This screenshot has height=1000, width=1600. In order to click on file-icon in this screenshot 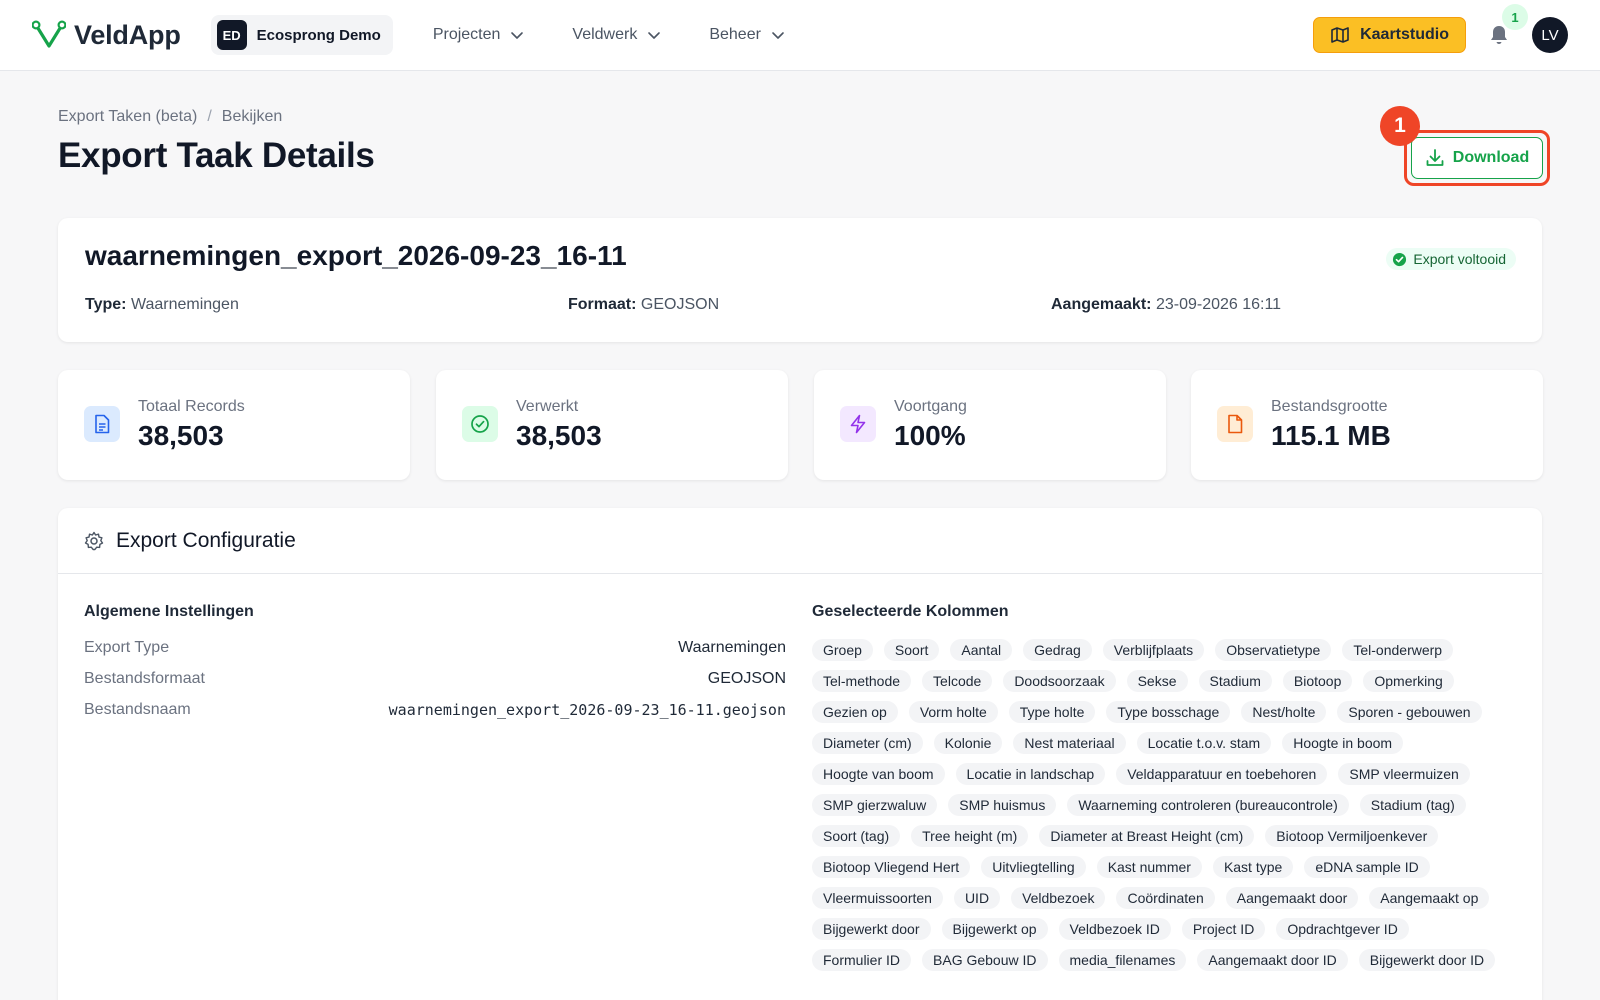, I will do `click(1235, 424)`.